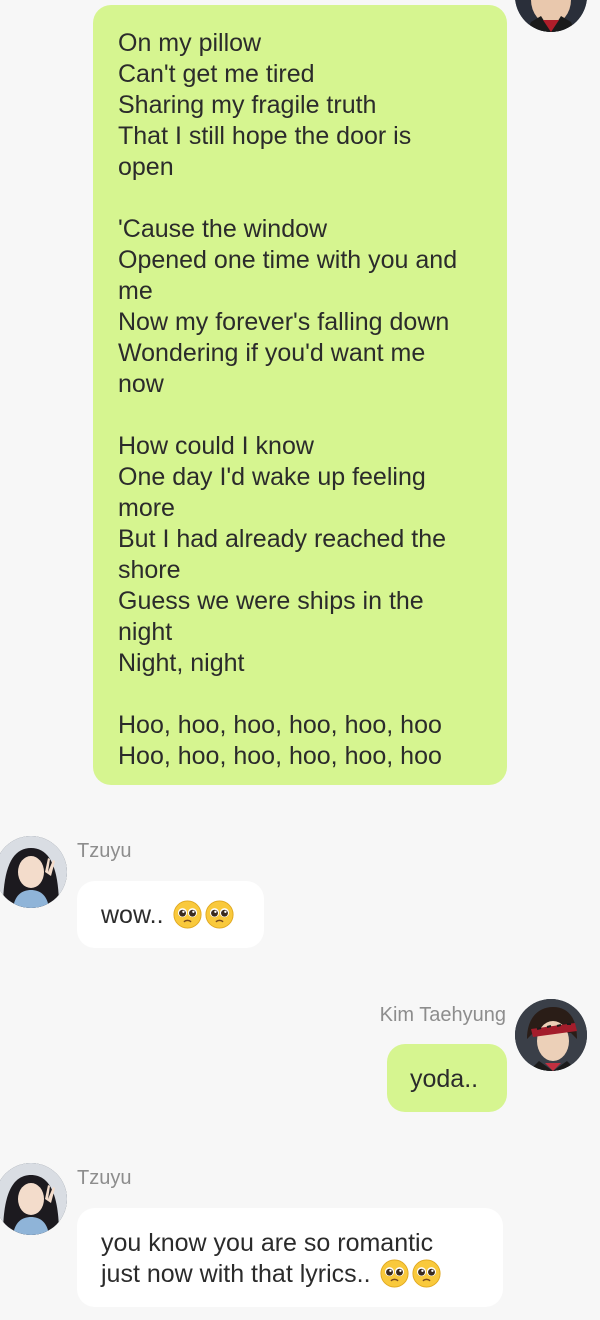 The width and height of the screenshot is (600, 1320). Describe the element at coordinates (181, 663) in the screenshot. I see `lyrics-line: Night, night` at that location.